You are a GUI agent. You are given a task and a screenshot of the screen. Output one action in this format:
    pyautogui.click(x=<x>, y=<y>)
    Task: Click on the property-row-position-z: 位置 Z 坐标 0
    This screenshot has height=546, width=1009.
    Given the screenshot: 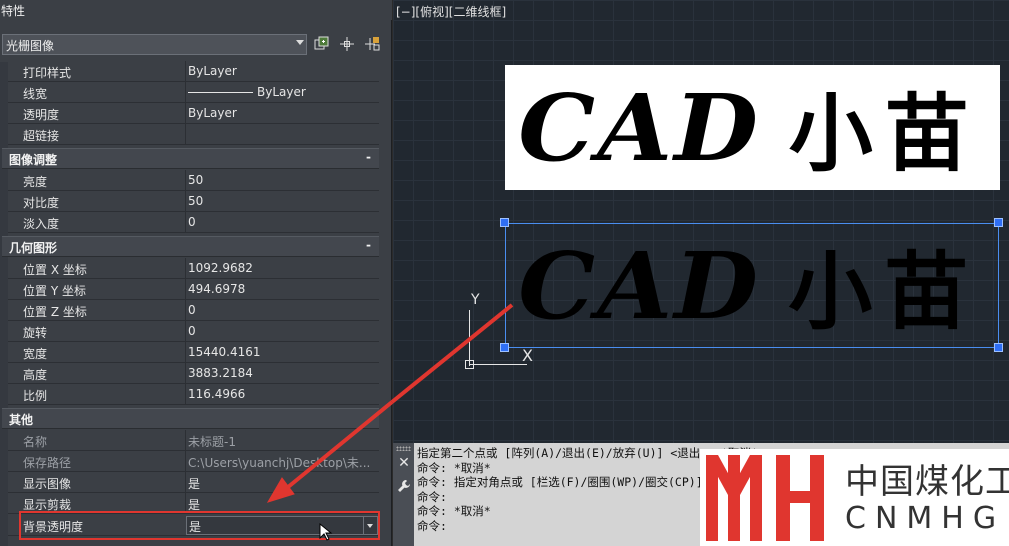 What is the action you would take?
    pyautogui.click(x=193, y=310)
    